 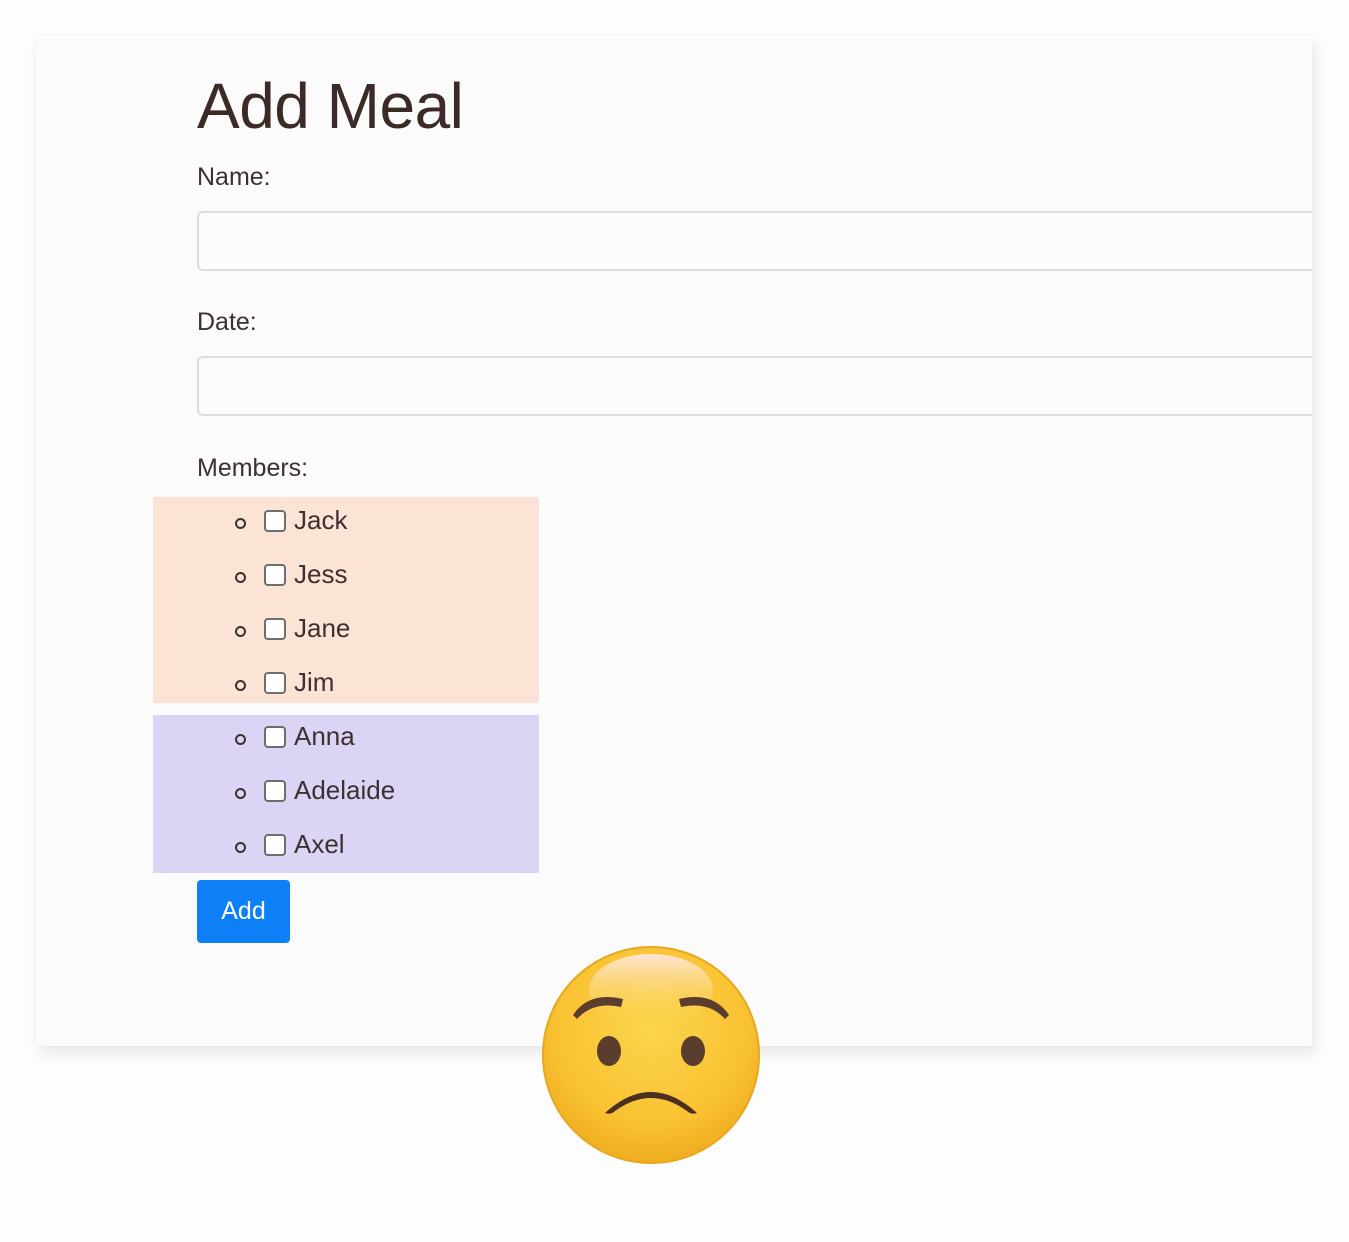 What do you see at coordinates (314, 682) in the screenshot?
I see `member-name: Jim` at bounding box center [314, 682].